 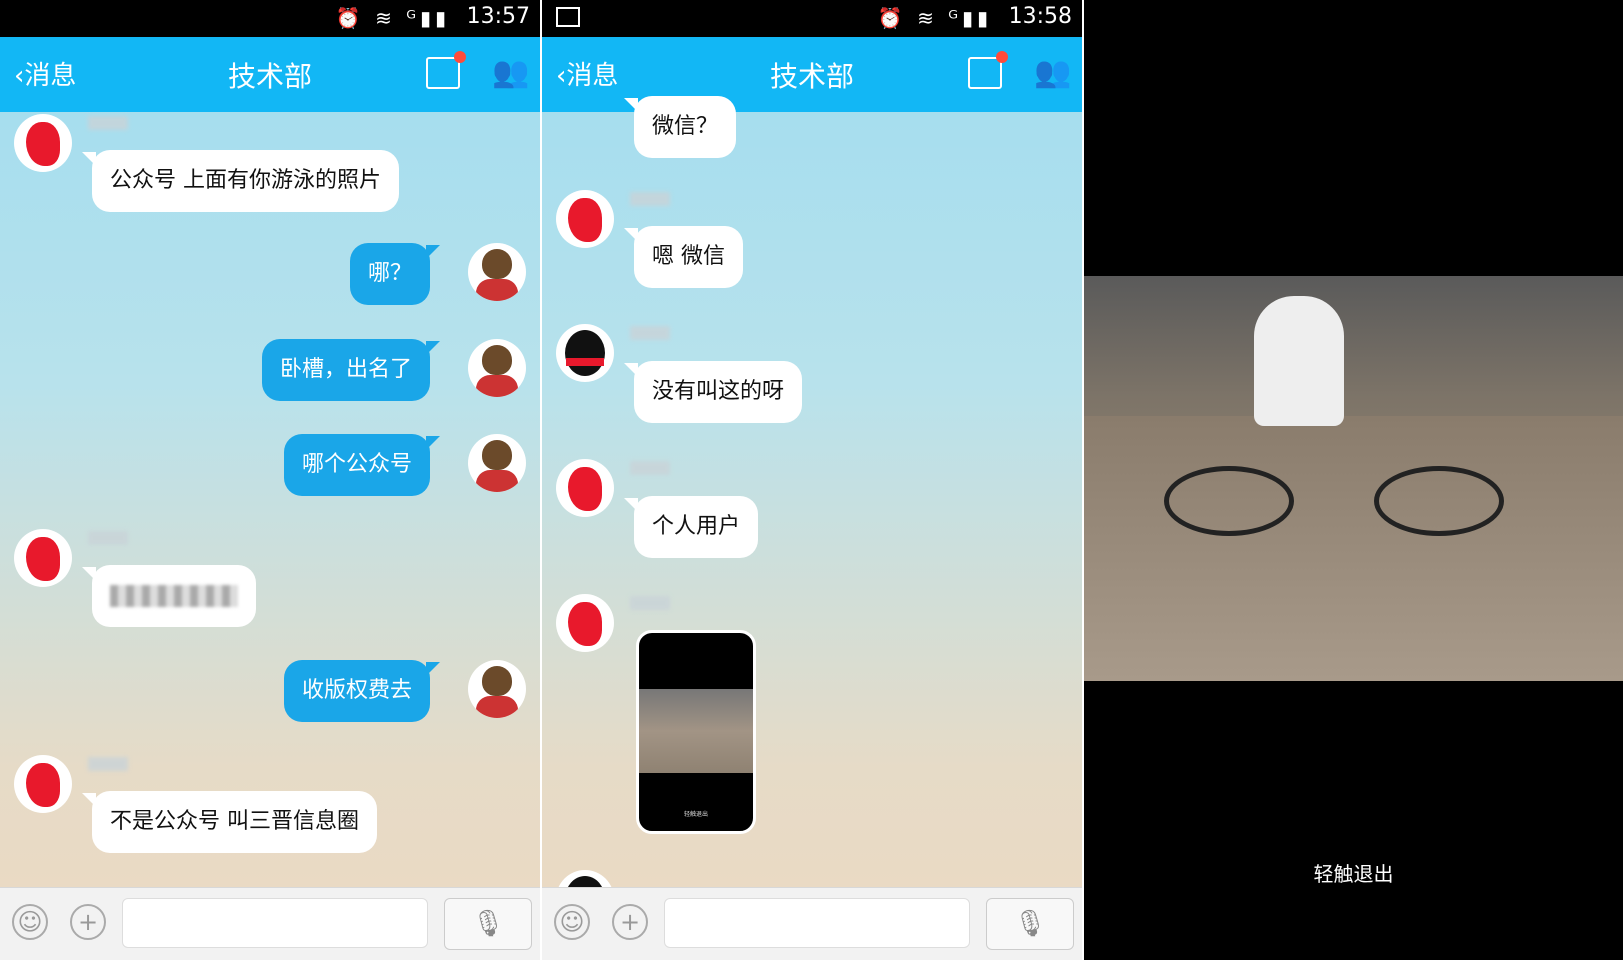 What do you see at coordinates (812, 18) in the screenshot?
I see `status-bar: ⏰ ≋ ᴳ▮▮ 13:58` at bounding box center [812, 18].